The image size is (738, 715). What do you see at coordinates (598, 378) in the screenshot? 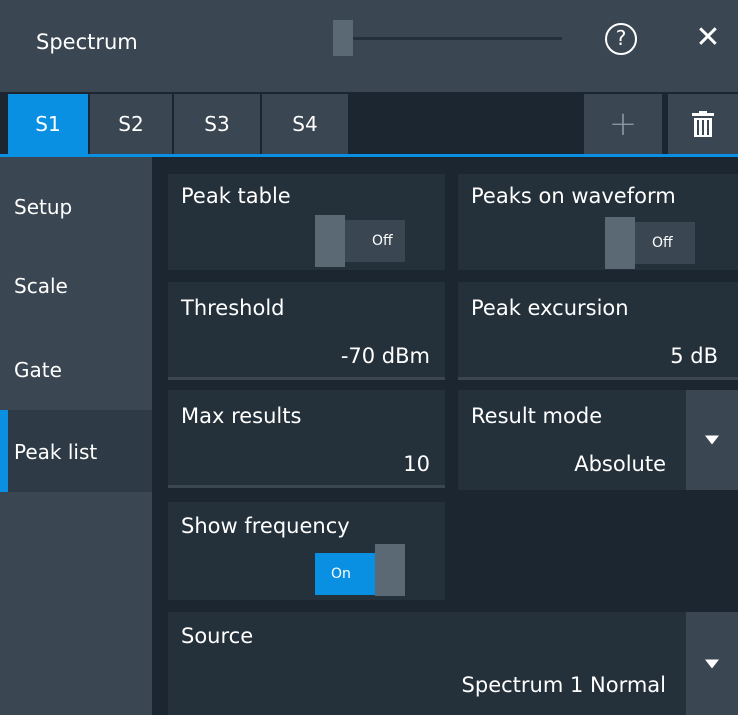
I see `peak-excursion-underline` at bounding box center [598, 378].